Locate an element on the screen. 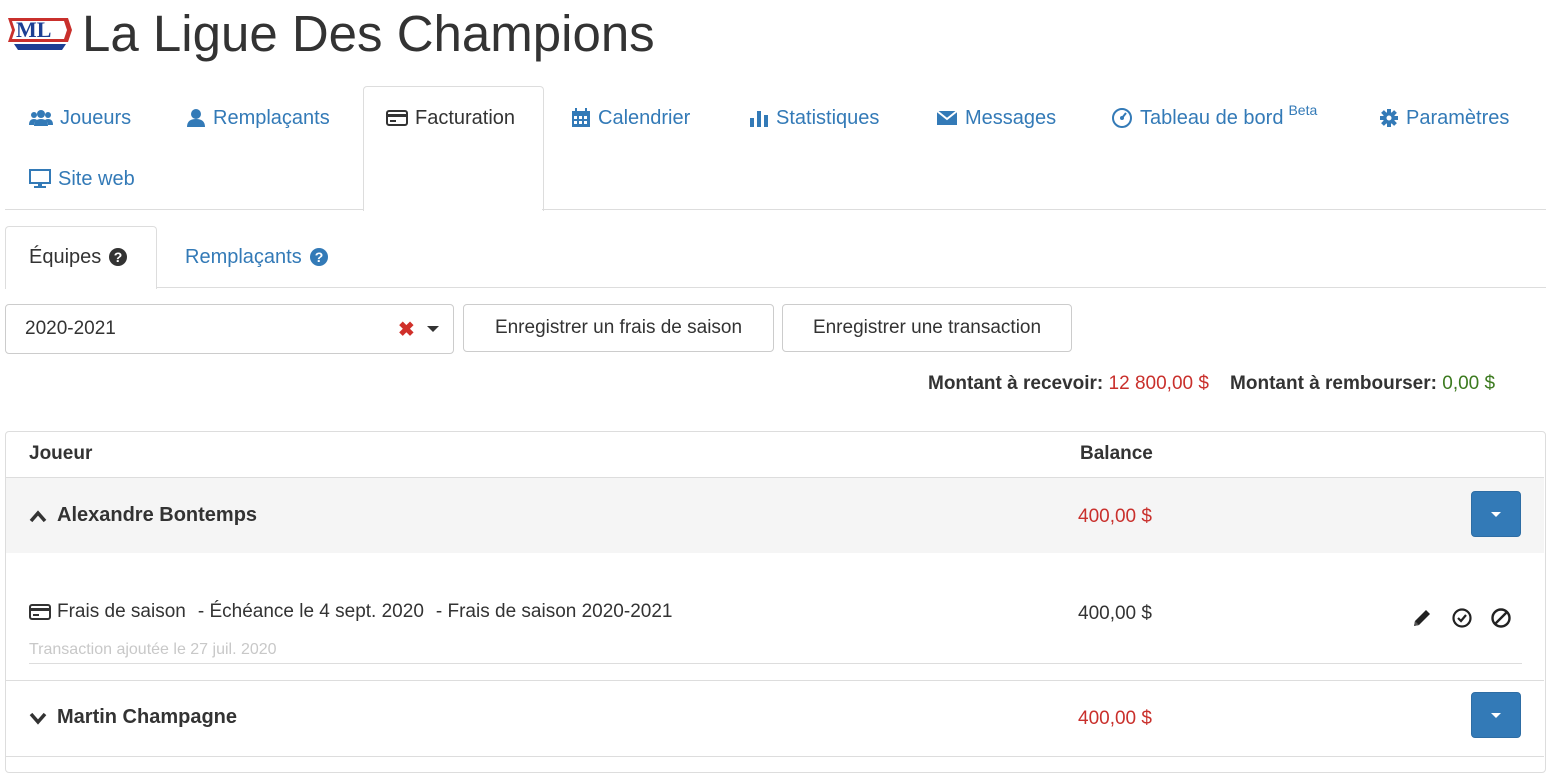 The height and width of the screenshot is (773, 1549). player-name: Martin Champagne is located at coordinates (147, 717).